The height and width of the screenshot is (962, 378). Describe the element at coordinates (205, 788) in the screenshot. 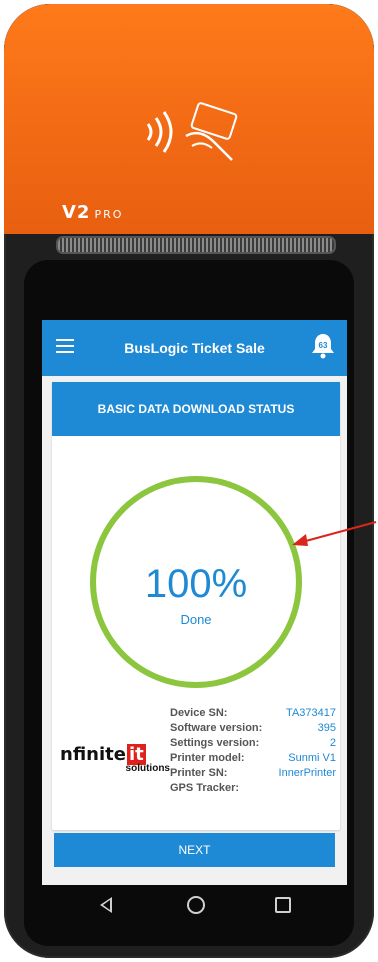

I see `info-label: GPS Tracker:` at that location.